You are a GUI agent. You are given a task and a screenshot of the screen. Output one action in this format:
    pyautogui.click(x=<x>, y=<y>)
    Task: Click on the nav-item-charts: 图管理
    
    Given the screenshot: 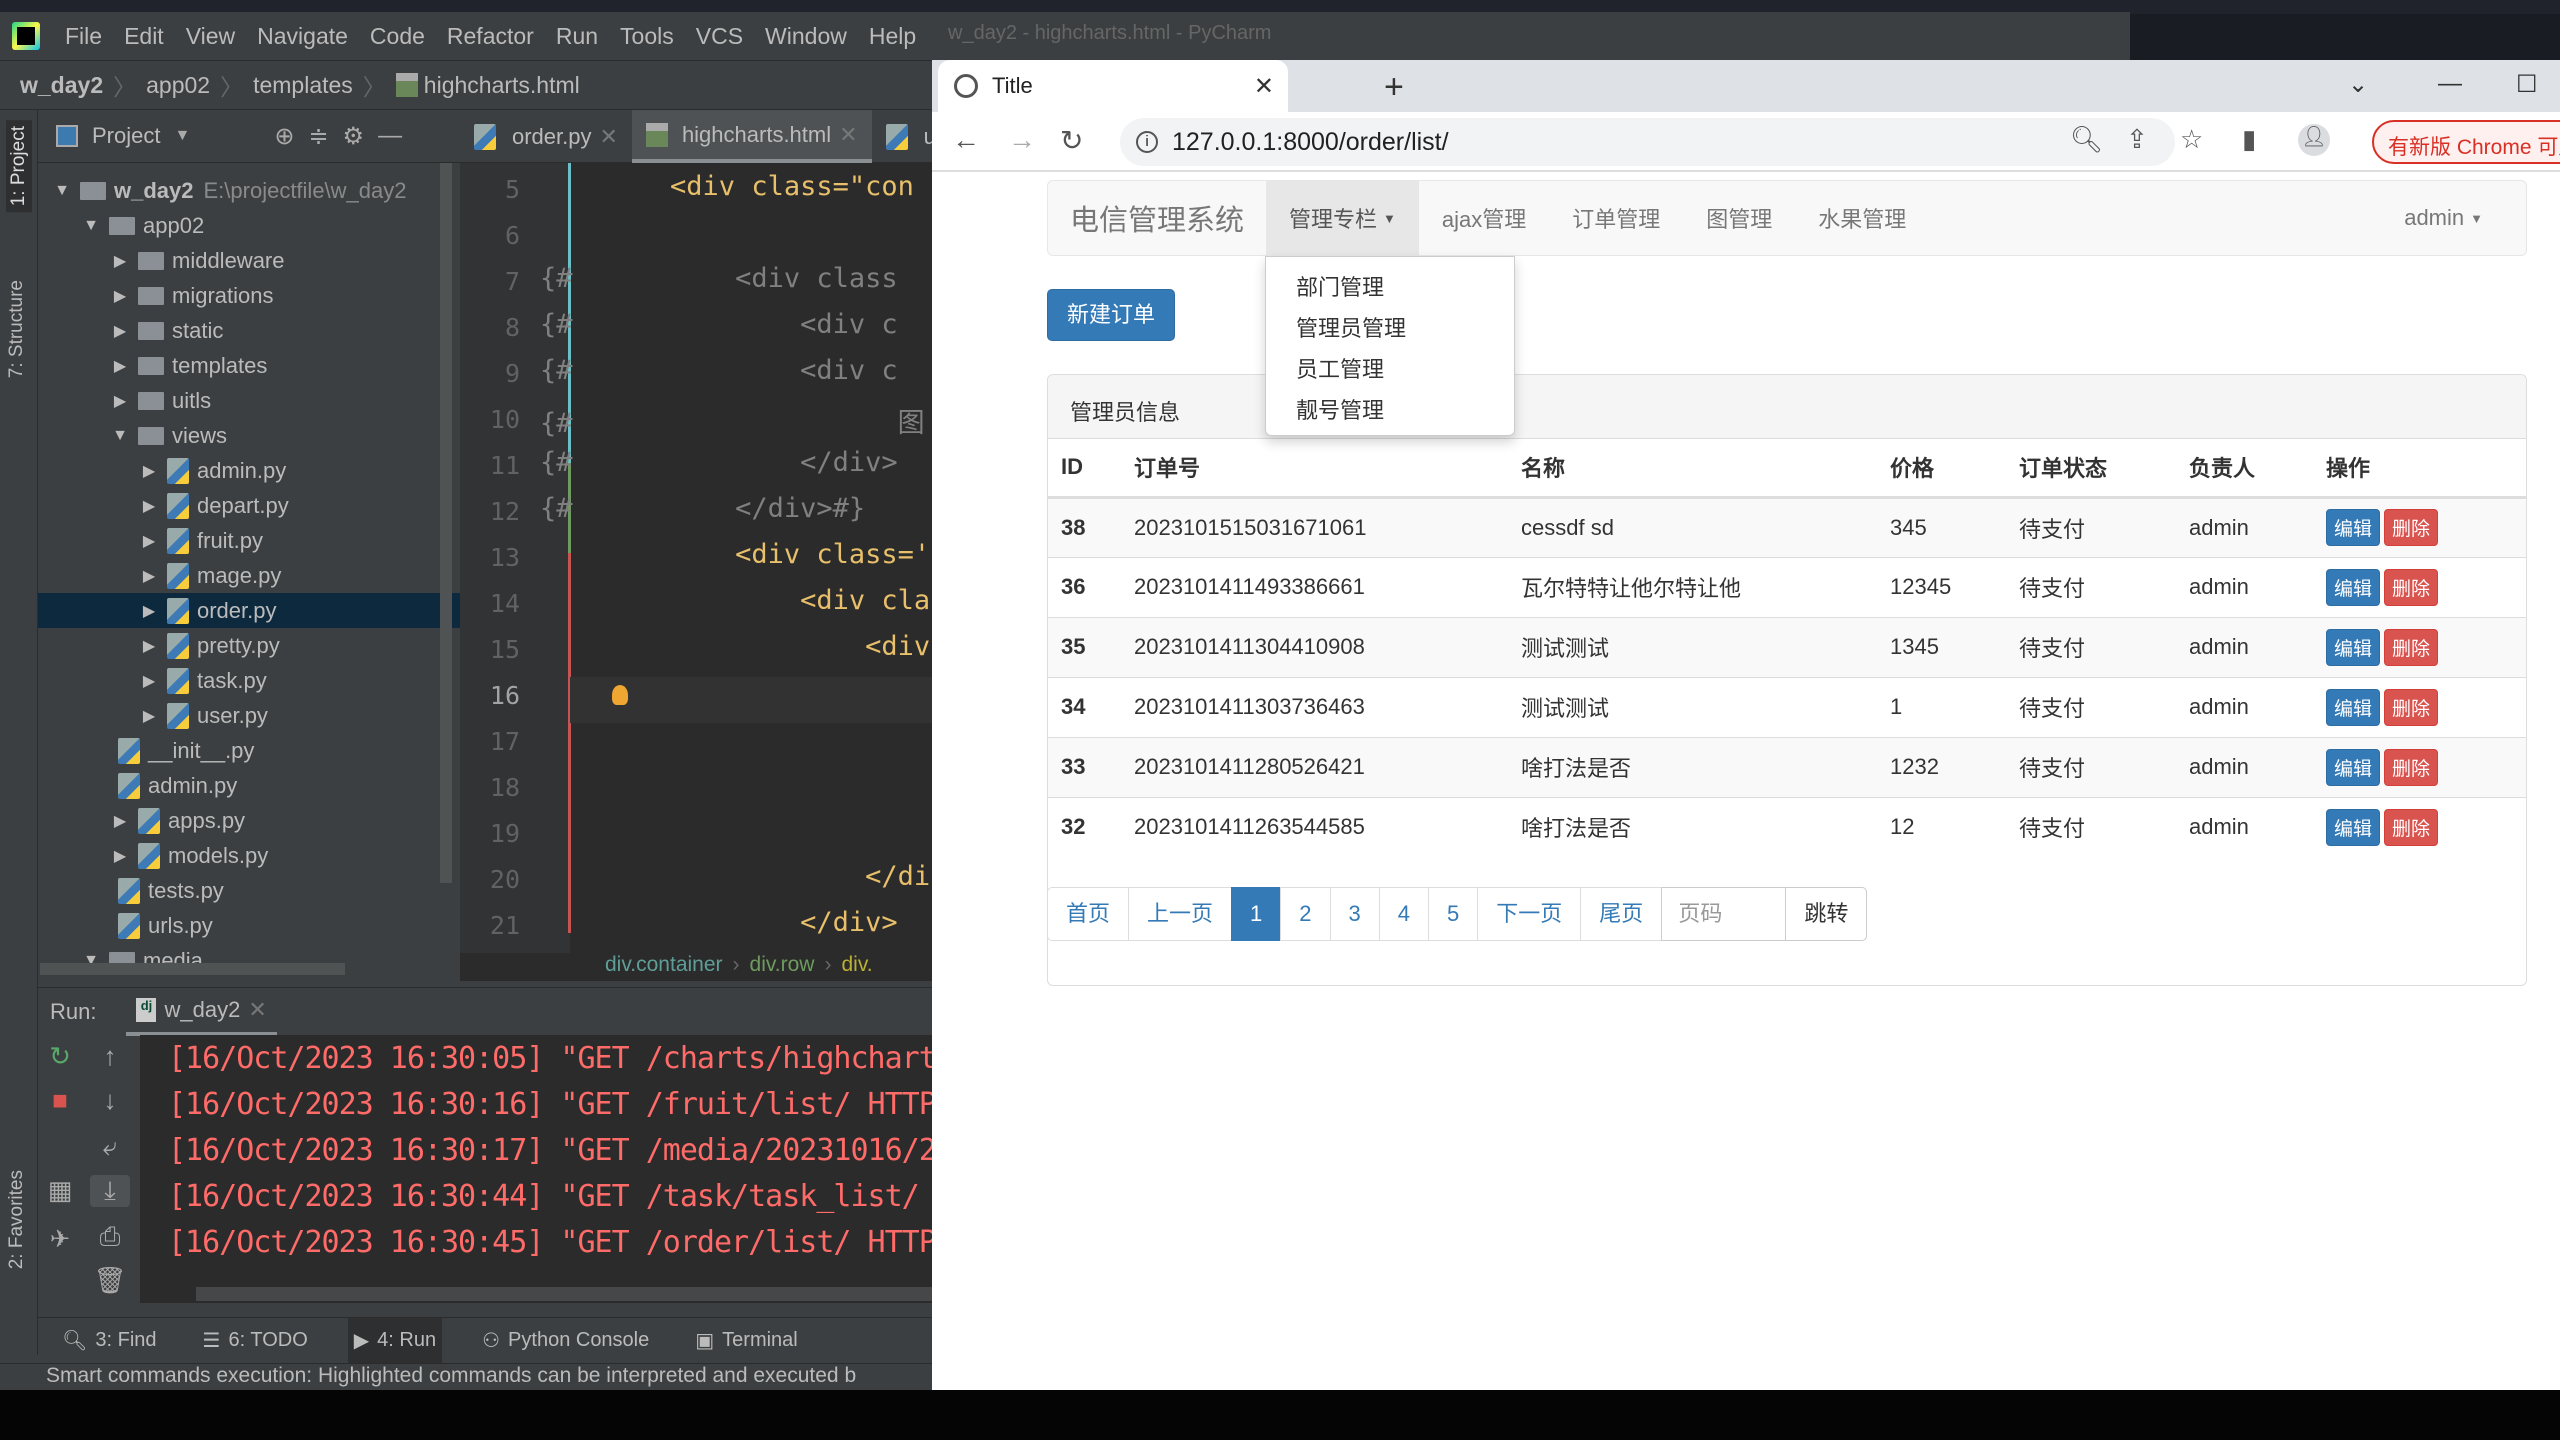 What is the action you would take?
    pyautogui.click(x=1739, y=218)
    